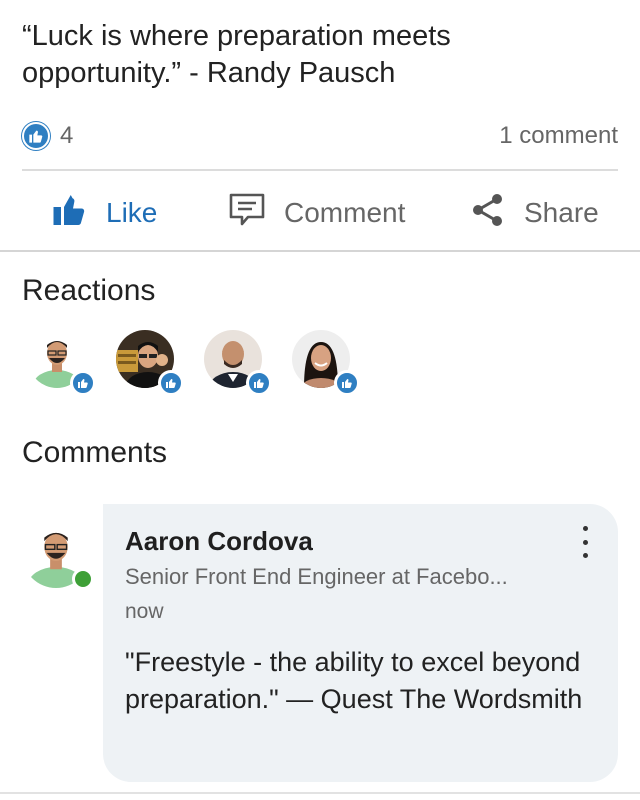 The image size is (640, 800). I want to click on reactions-heading: Reactions, so click(89, 290).